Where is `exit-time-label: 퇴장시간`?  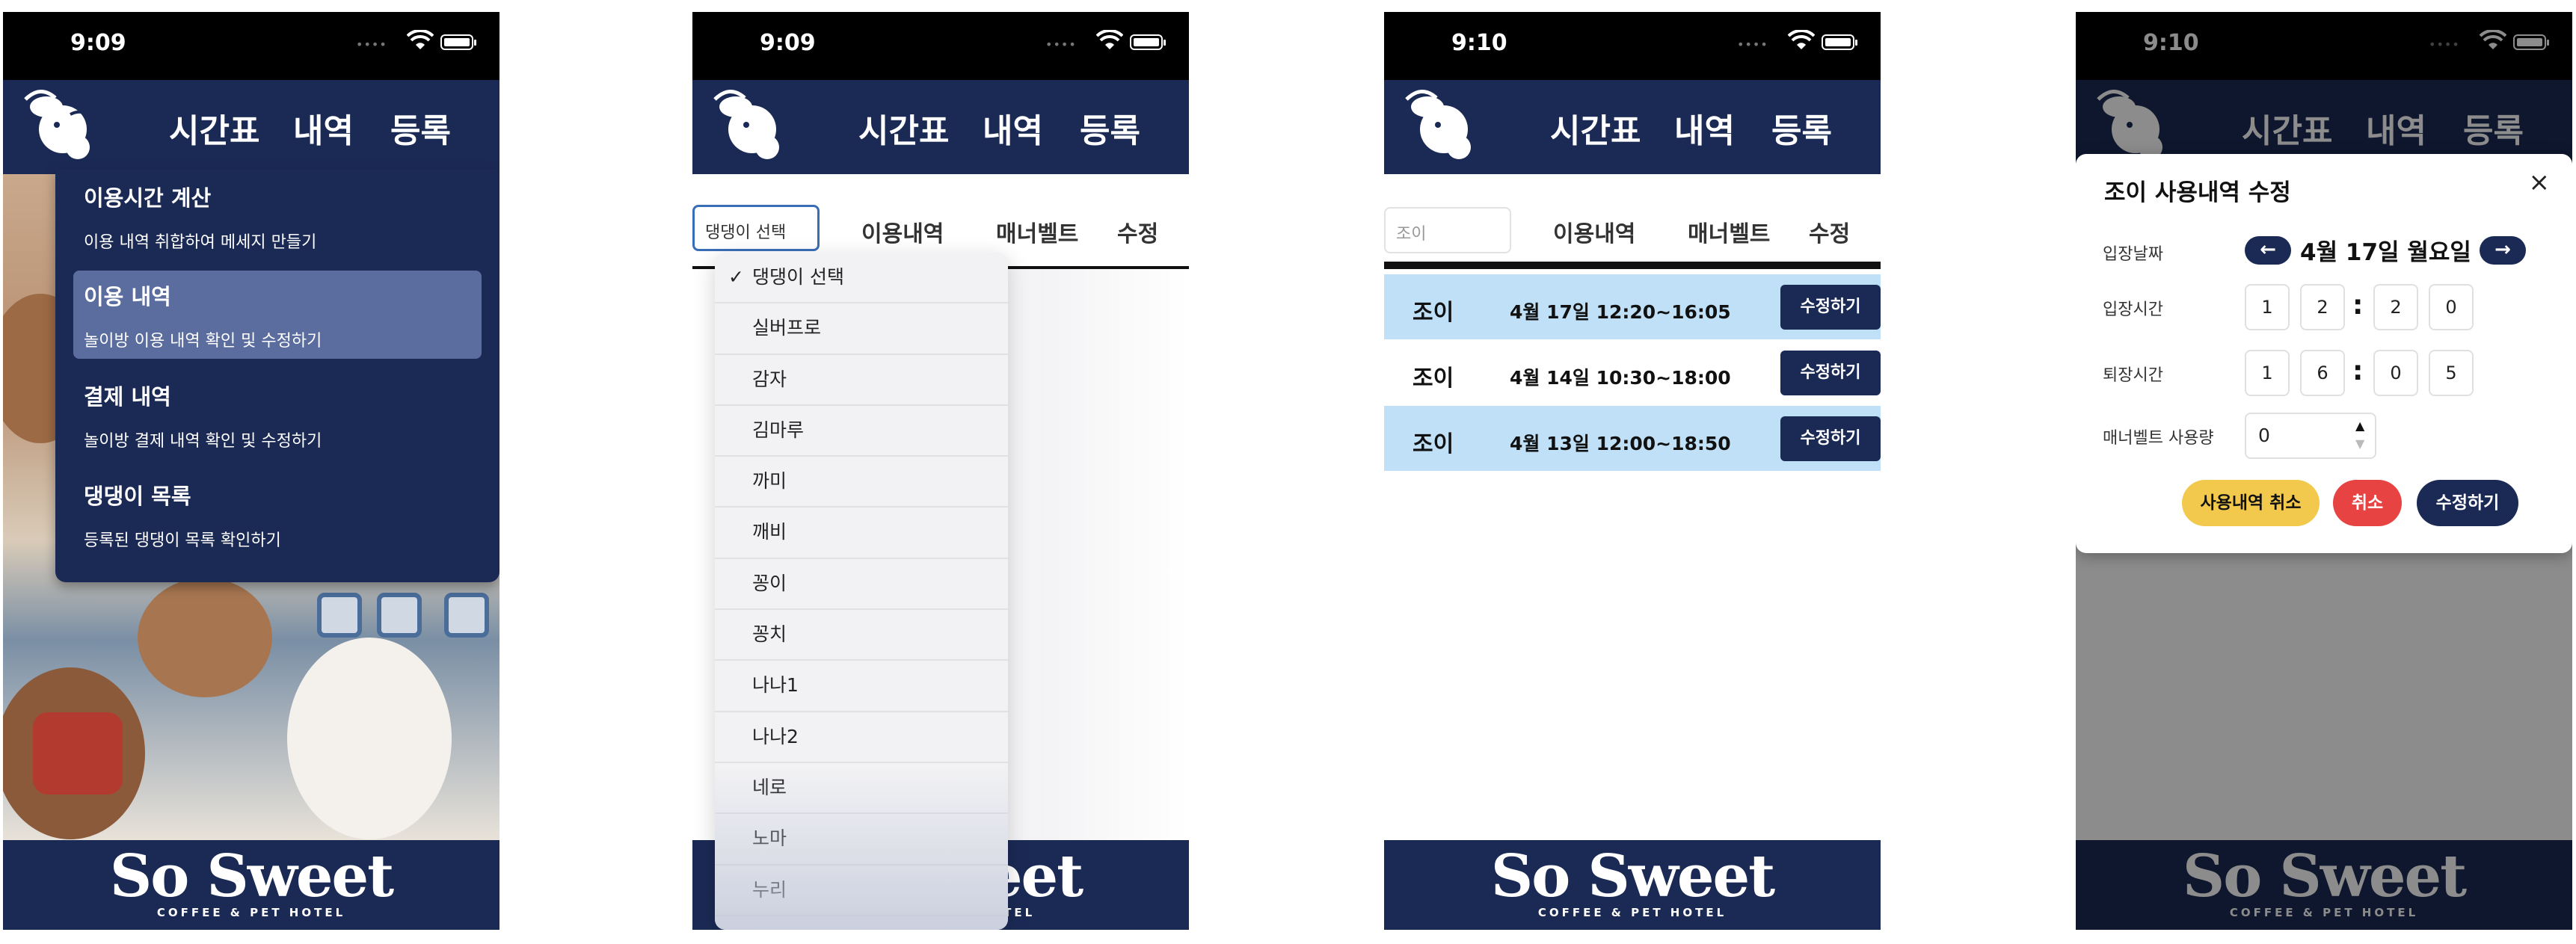
exit-time-label: 퇴장시간 is located at coordinates (2133, 375).